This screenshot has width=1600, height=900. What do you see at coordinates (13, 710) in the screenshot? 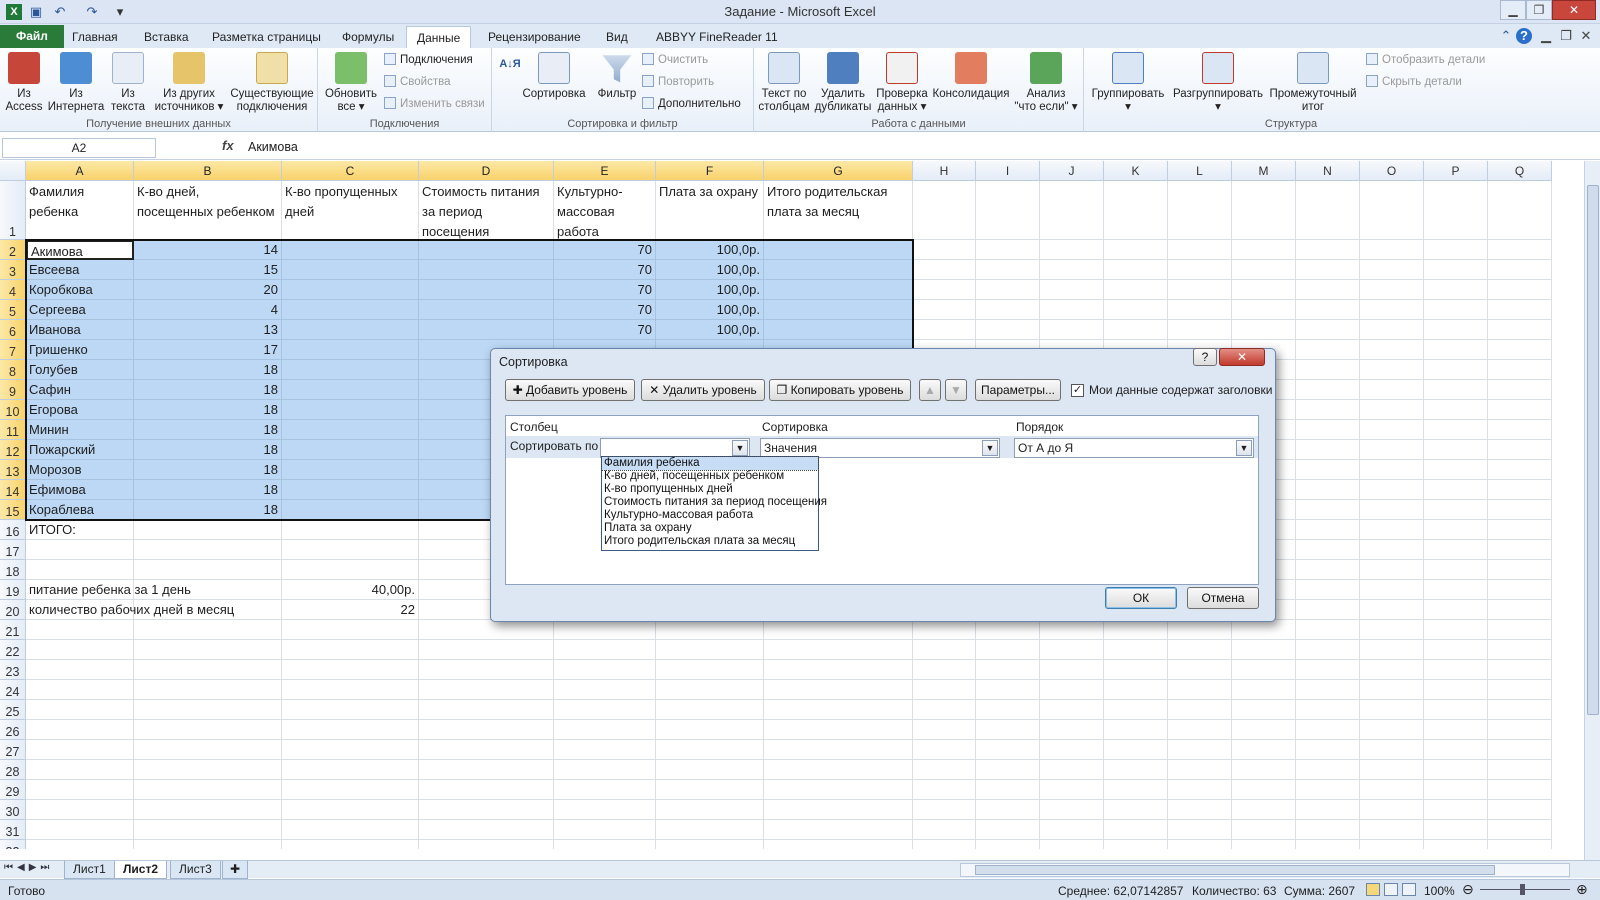
I see `row-header-25: 25` at bounding box center [13, 710].